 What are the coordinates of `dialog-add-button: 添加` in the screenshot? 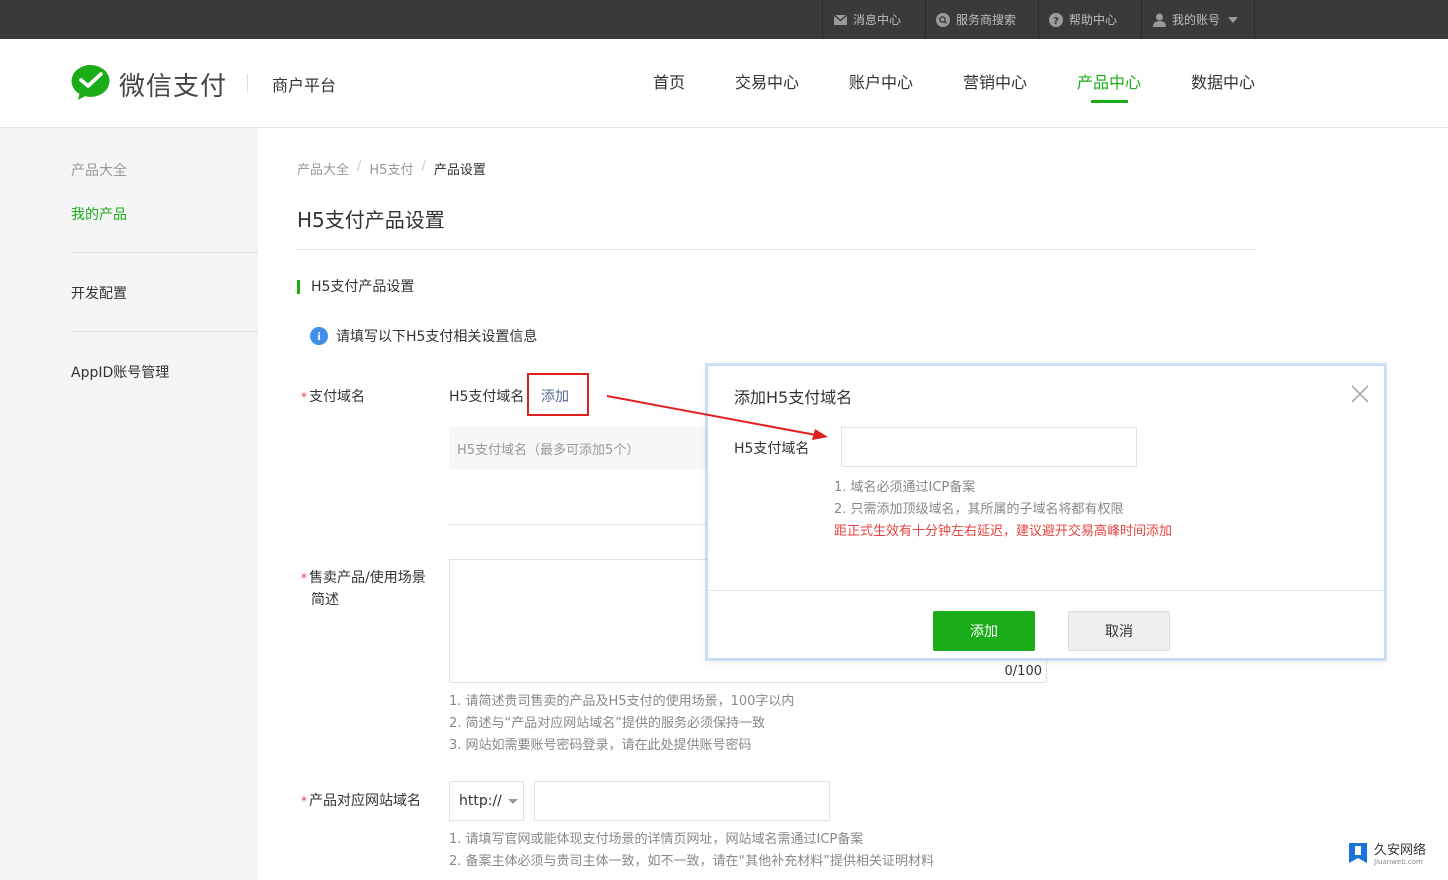 It's located at (984, 631).